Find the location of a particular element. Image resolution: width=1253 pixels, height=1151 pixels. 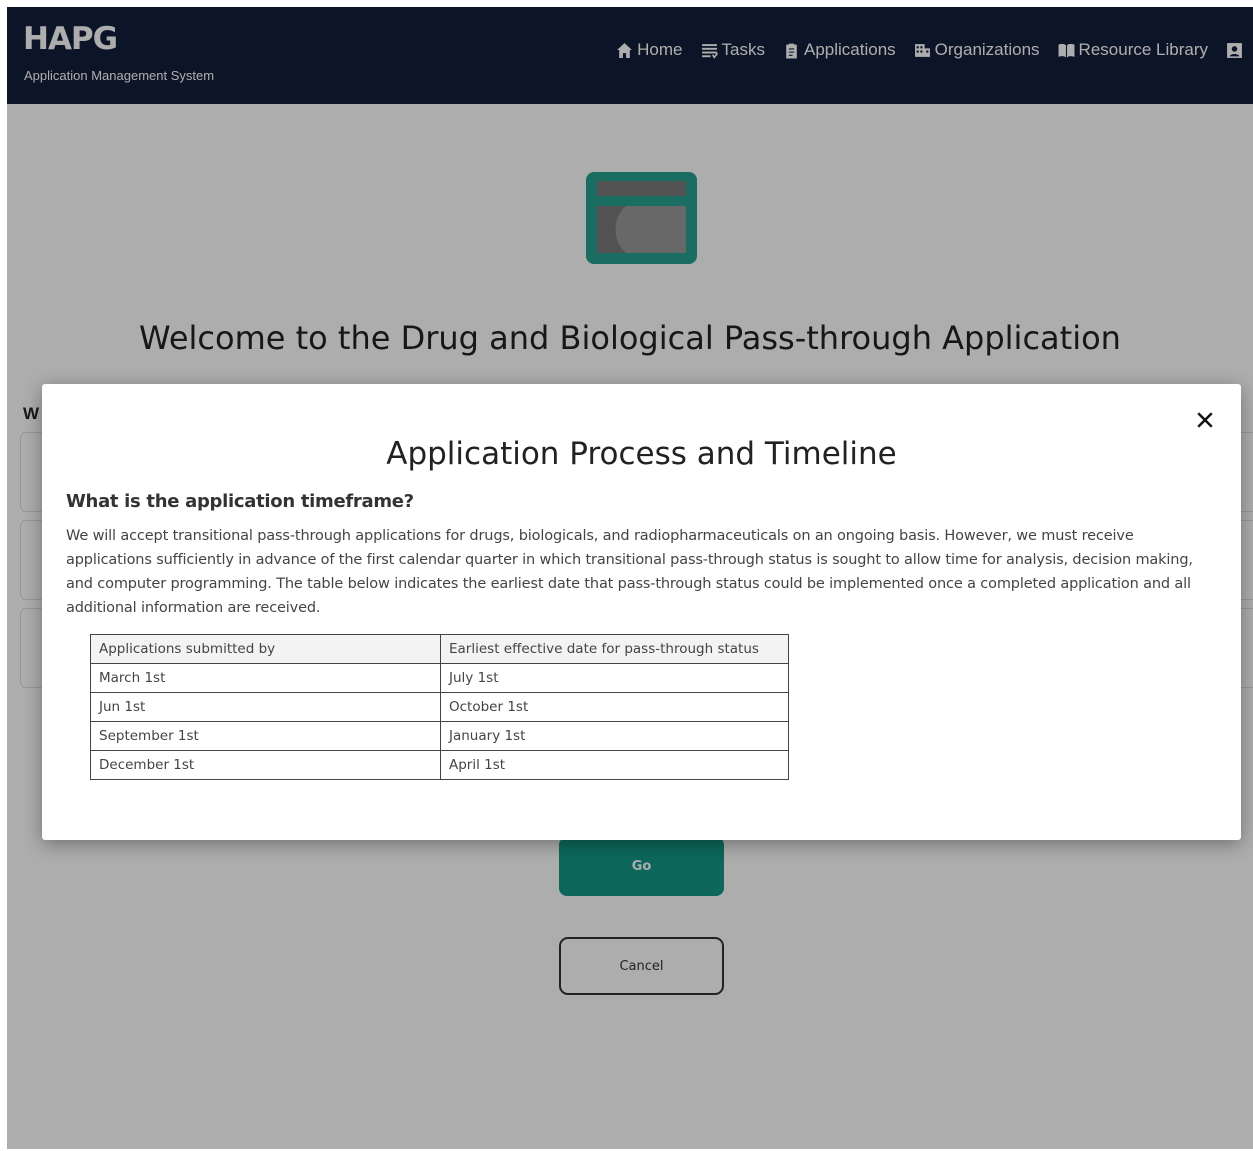

table-cell: December 1st is located at coordinates (265, 765).